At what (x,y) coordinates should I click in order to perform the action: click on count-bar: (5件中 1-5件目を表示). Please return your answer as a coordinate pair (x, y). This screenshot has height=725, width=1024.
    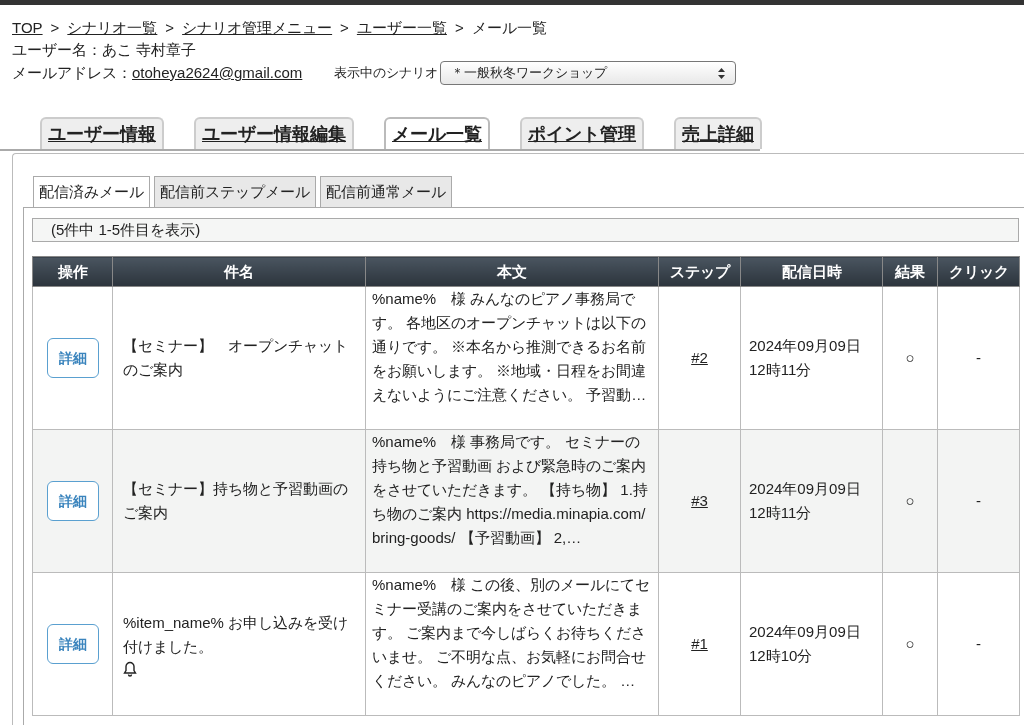
    Looking at the image, I should click on (525, 230).